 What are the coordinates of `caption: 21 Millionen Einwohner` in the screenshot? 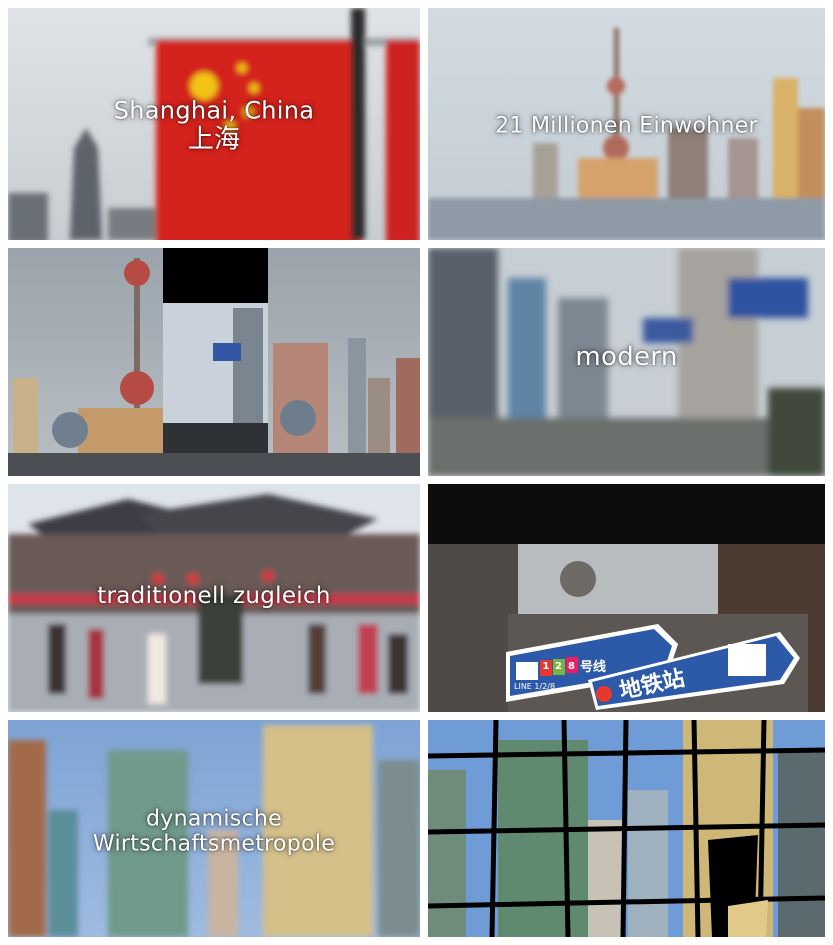 It's located at (626, 125).